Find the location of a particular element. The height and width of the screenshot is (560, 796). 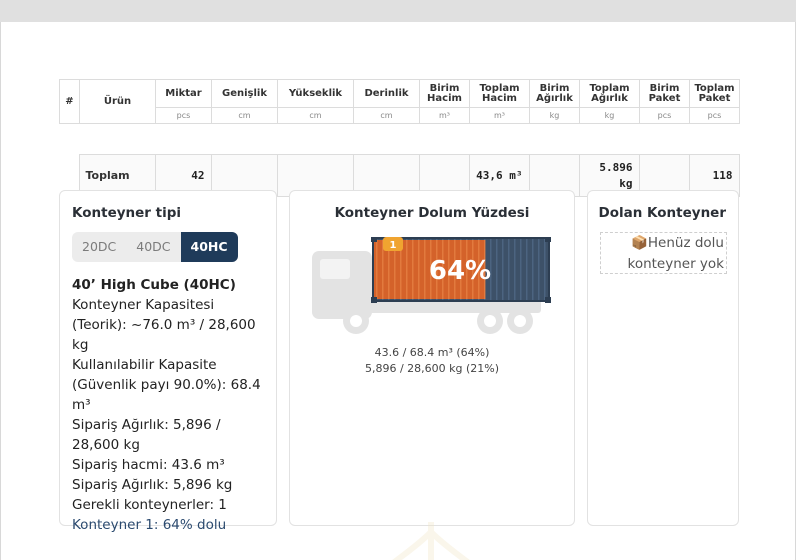

unit-unit-weight: kg is located at coordinates (554, 115).